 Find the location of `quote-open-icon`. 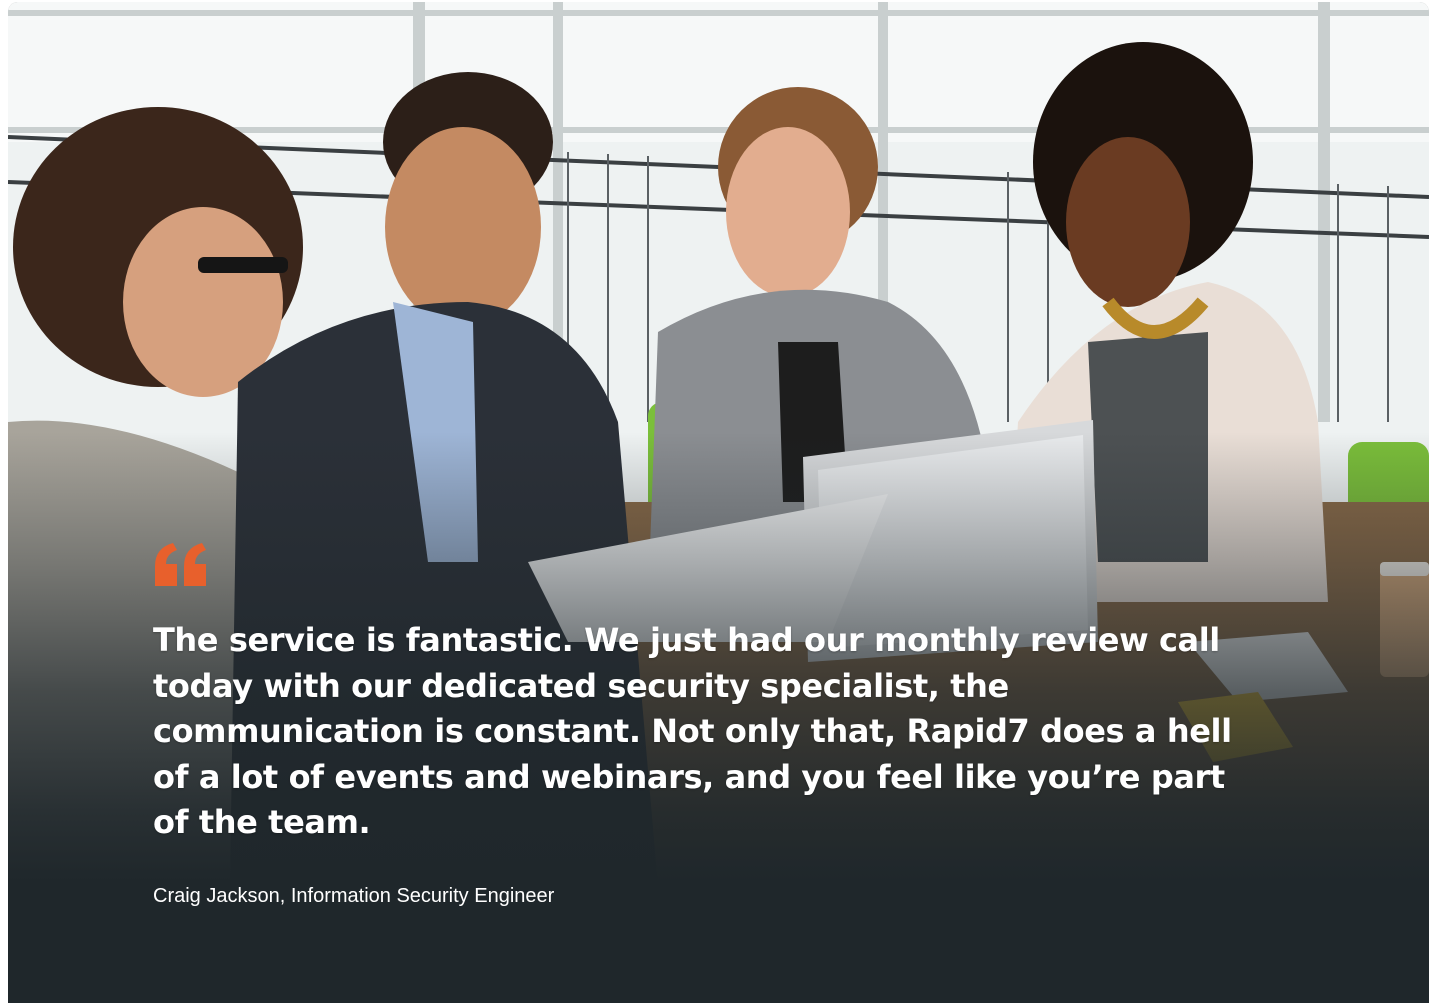

quote-open-icon is located at coordinates (180, 564).